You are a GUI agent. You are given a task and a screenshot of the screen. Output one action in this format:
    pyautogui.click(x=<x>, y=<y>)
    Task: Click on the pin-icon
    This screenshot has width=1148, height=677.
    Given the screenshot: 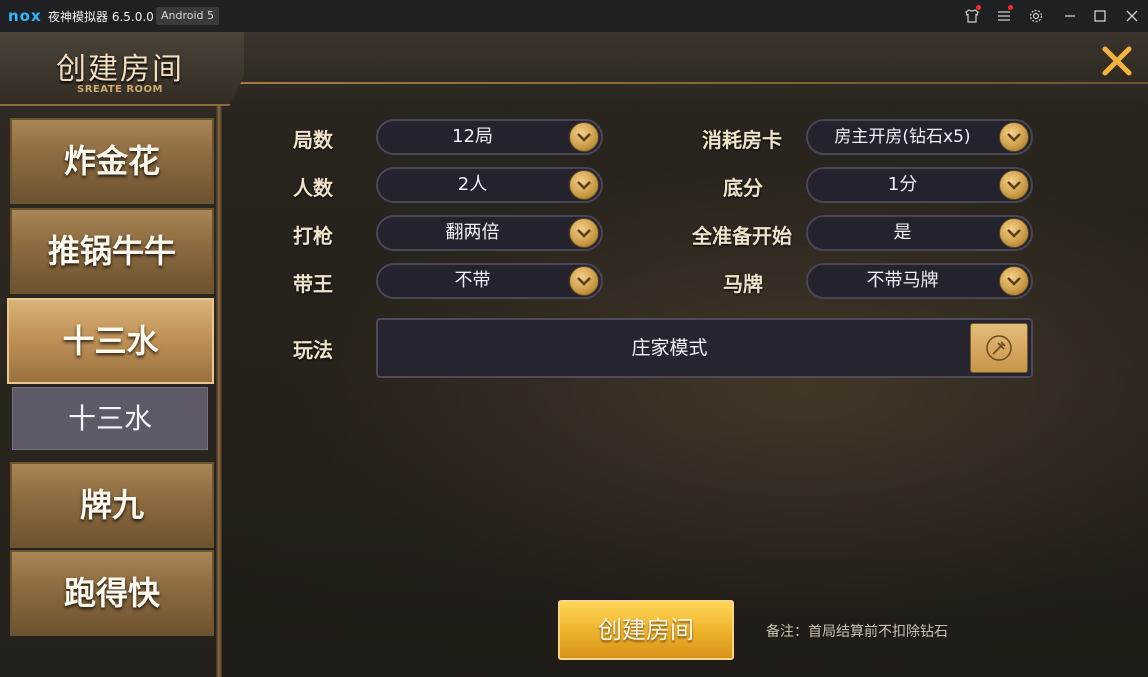 What is the action you would take?
    pyautogui.click(x=999, y=348)
    